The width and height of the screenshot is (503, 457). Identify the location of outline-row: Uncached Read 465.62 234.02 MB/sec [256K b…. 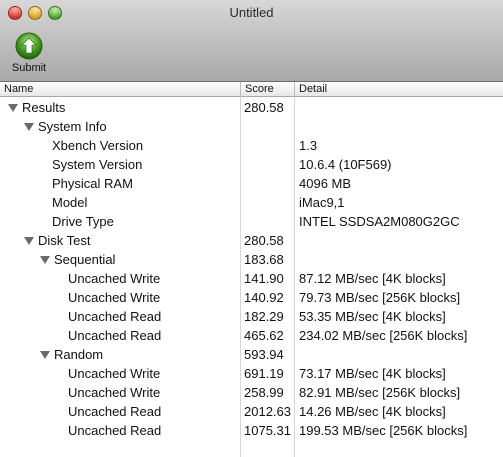
(251, 335).